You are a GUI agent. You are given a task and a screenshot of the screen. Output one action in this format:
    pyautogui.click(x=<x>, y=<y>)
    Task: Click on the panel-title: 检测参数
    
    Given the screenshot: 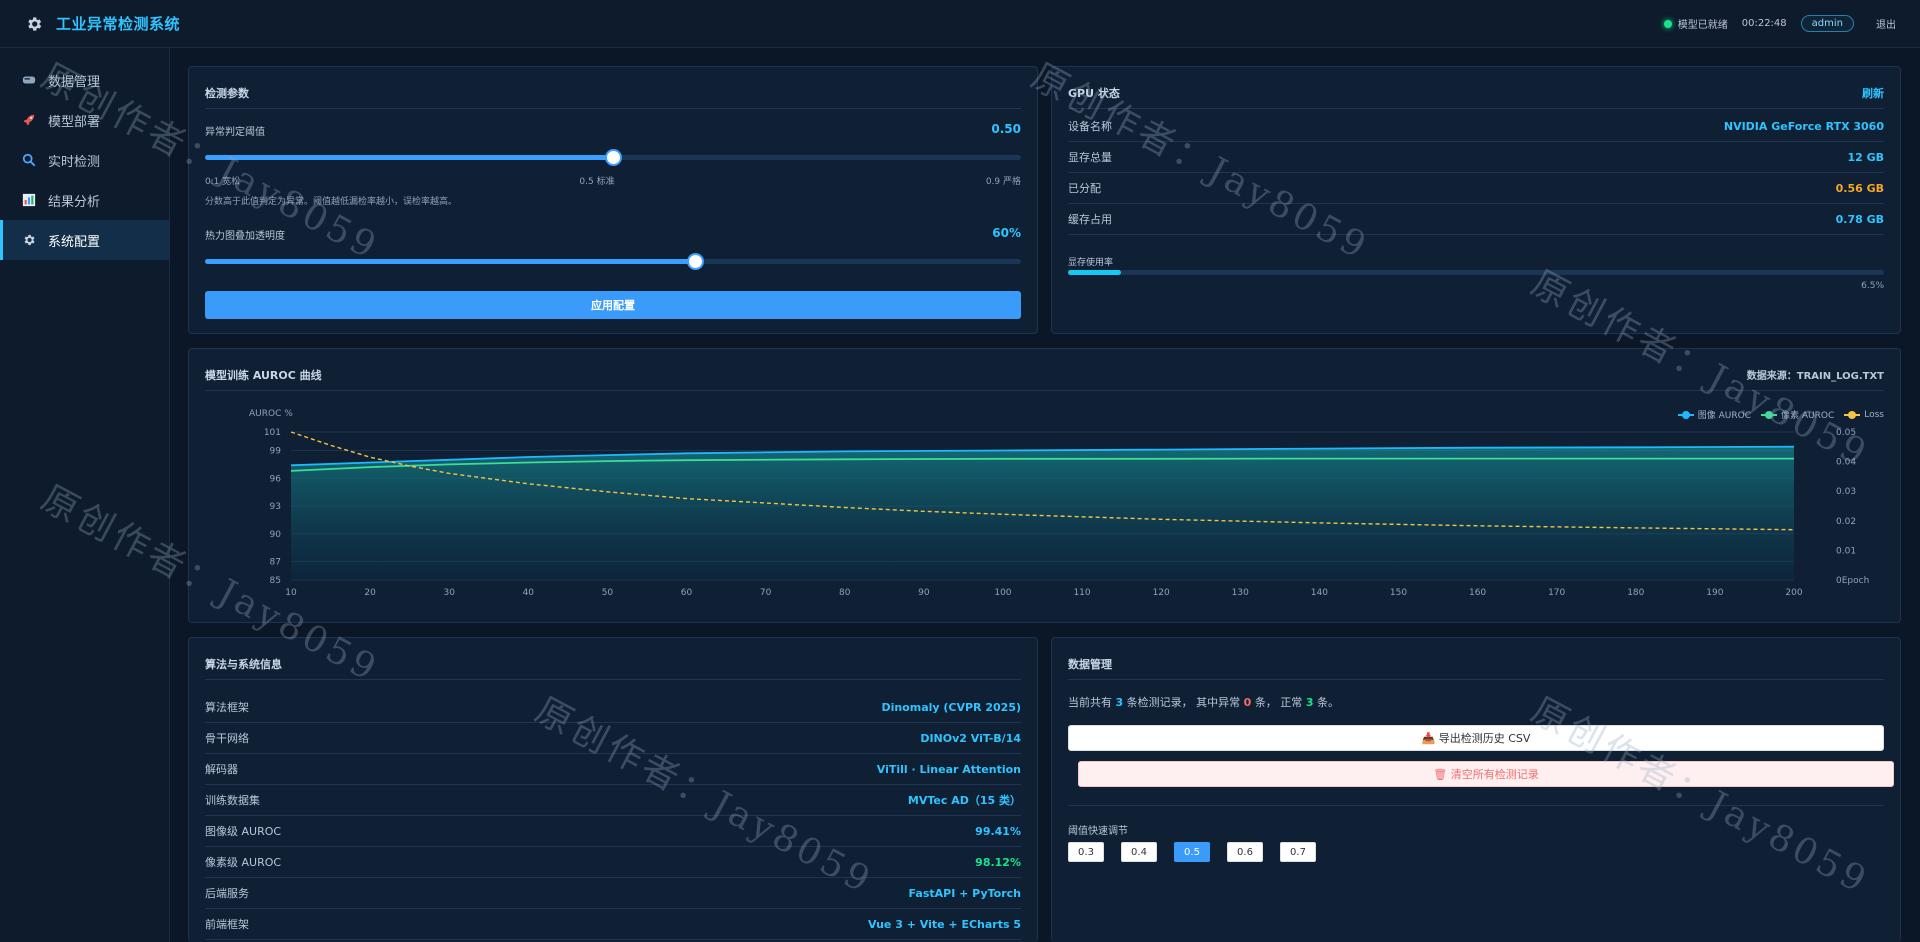 What is the action you would take?
    pyautogui.click(x=227, y=93)
    